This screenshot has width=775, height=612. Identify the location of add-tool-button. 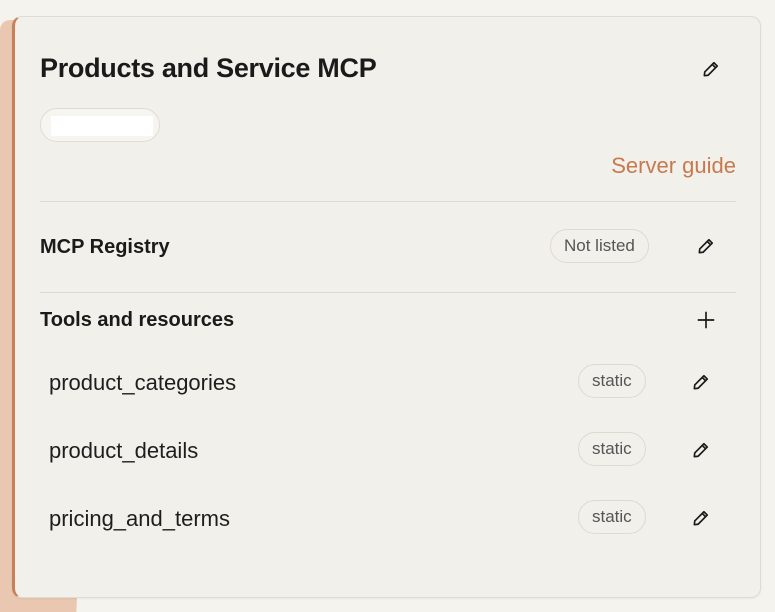
(706, 320).